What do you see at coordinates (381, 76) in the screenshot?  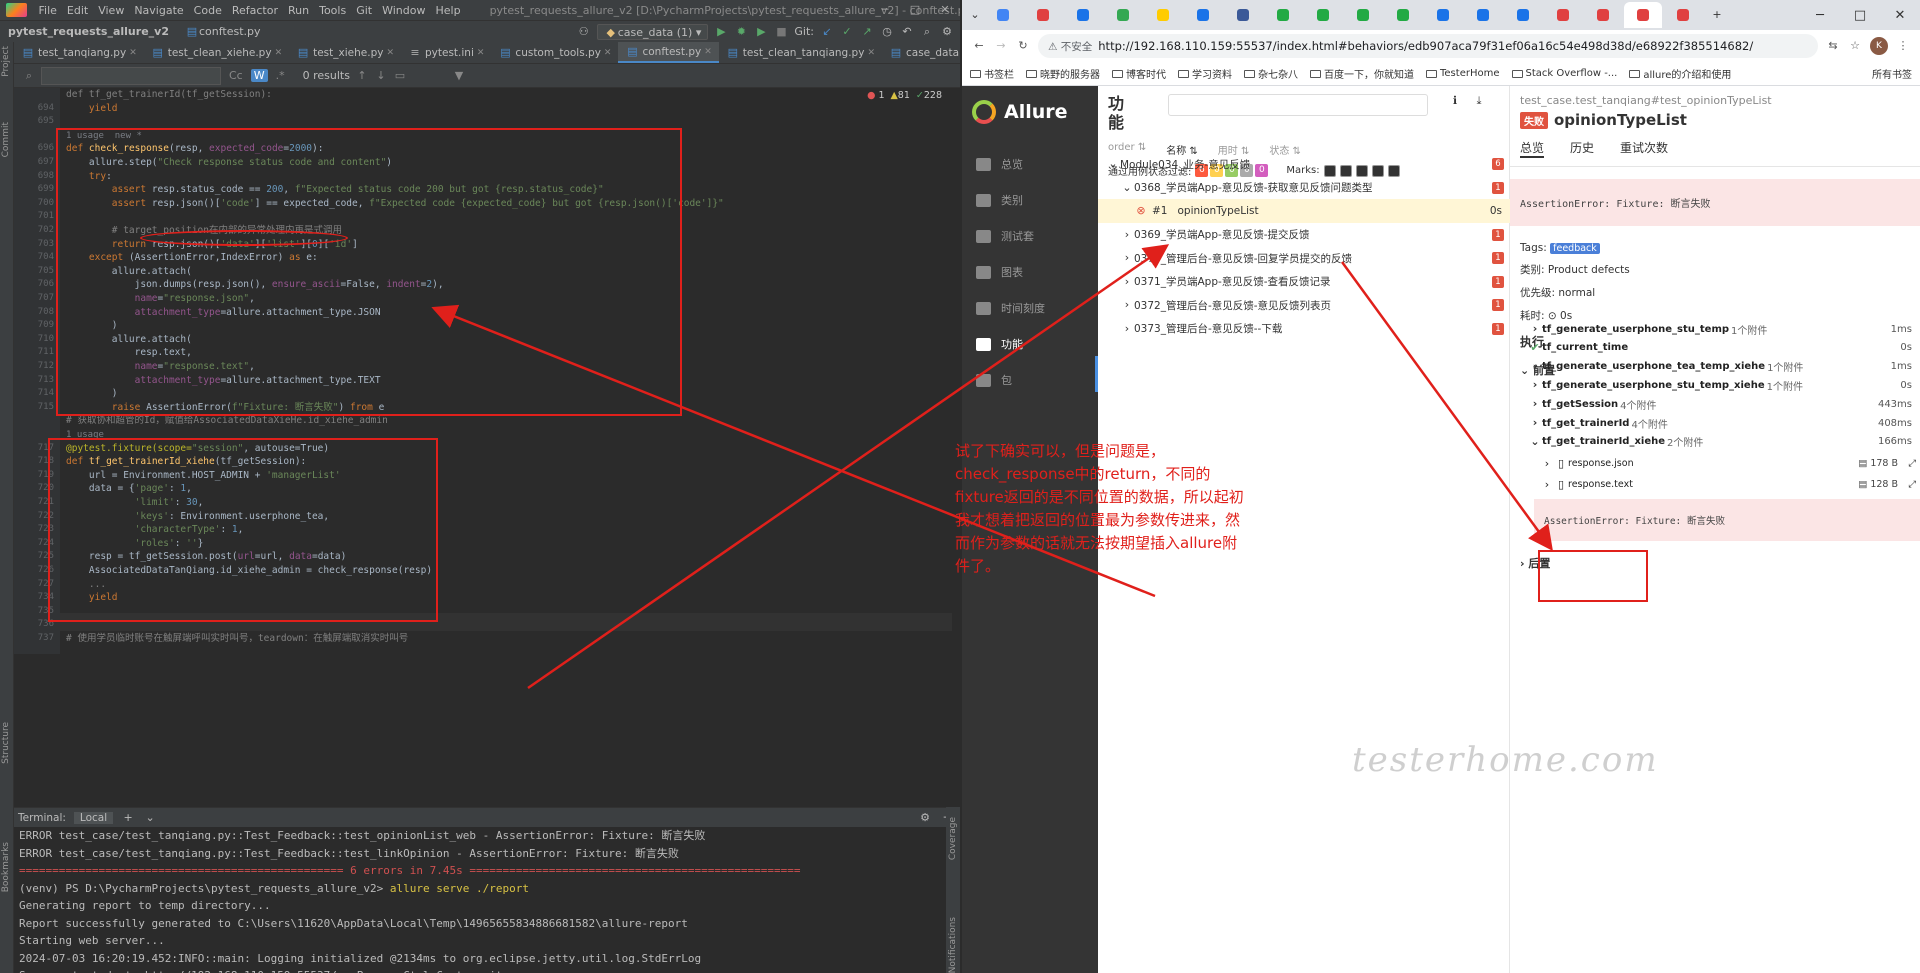 I see `next-occurrence-icon: ↓` at bounding box center [381, 76].